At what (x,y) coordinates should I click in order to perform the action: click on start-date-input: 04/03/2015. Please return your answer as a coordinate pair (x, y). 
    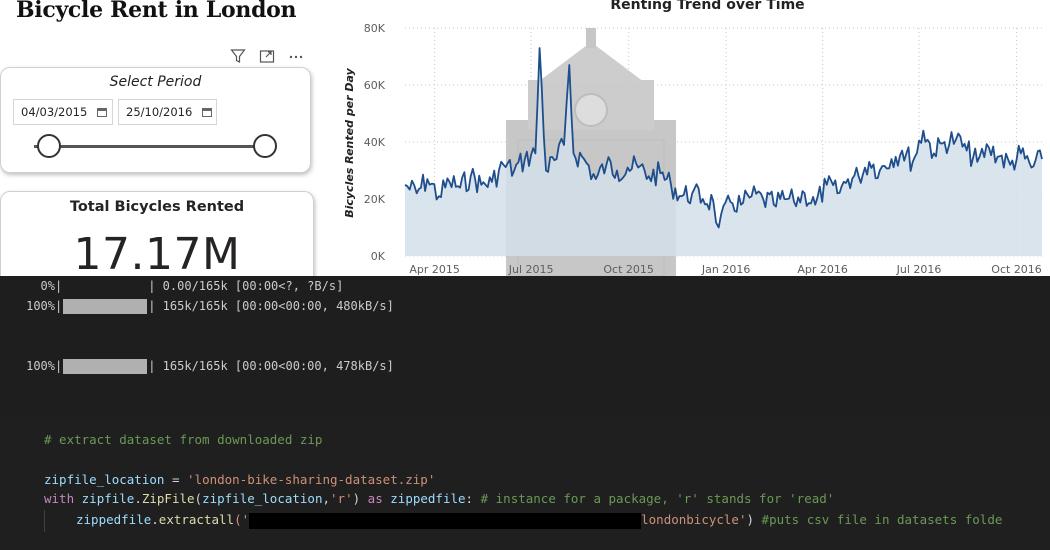
    Looking at the image, I should click on (63, 112).